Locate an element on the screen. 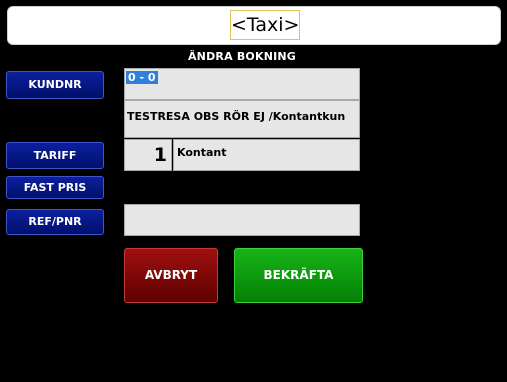 This screenshot has width=507, height=382. customer-description: TESTRESA OBS RÖR EJ /Kontantkun is located at coordinates (236, 116).